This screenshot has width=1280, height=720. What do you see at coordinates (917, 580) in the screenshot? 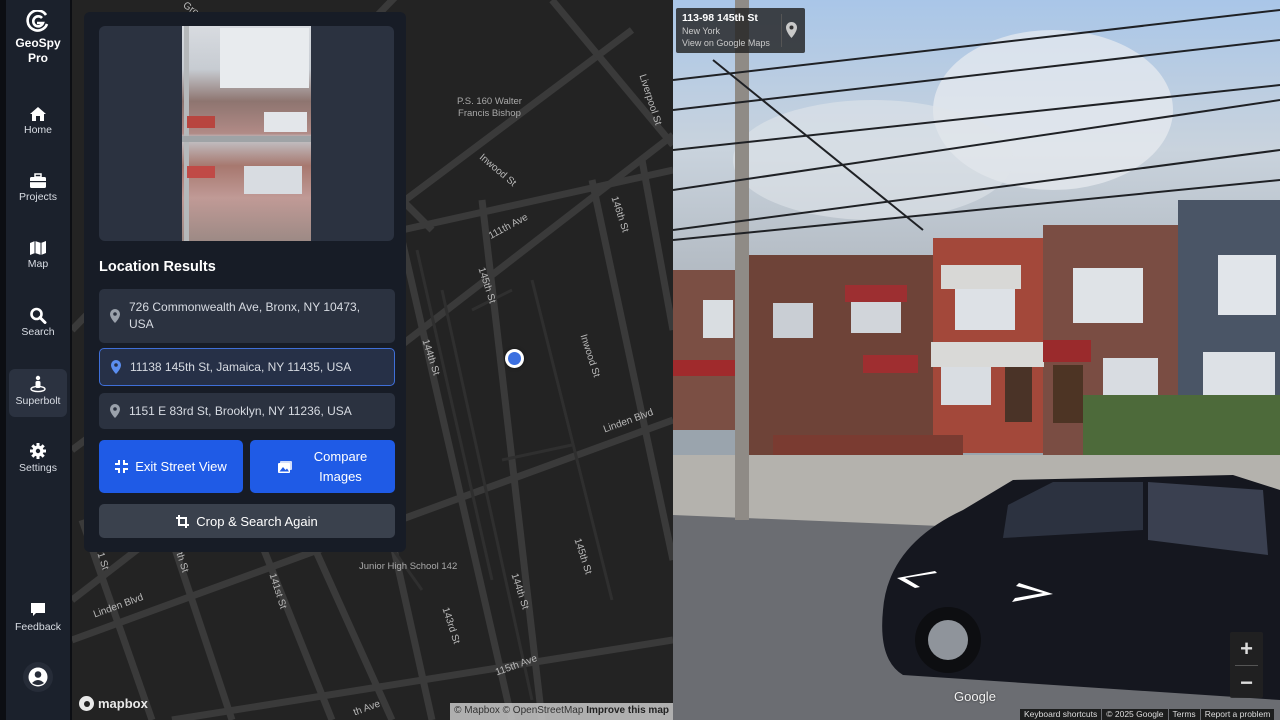
I see `street-view-nav-arrow-left` at bounding box center [917, 580].